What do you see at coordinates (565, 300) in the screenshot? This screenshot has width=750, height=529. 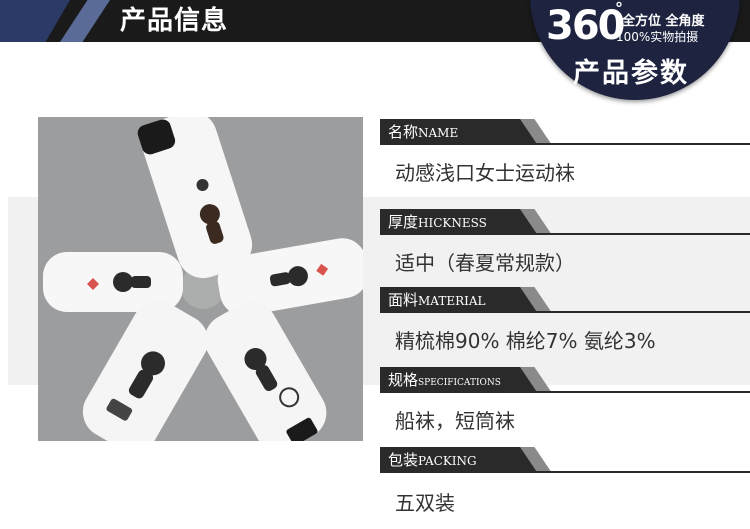 I see `spec-label-material: 面料MATERIAL` at bounding box center [565, 300].